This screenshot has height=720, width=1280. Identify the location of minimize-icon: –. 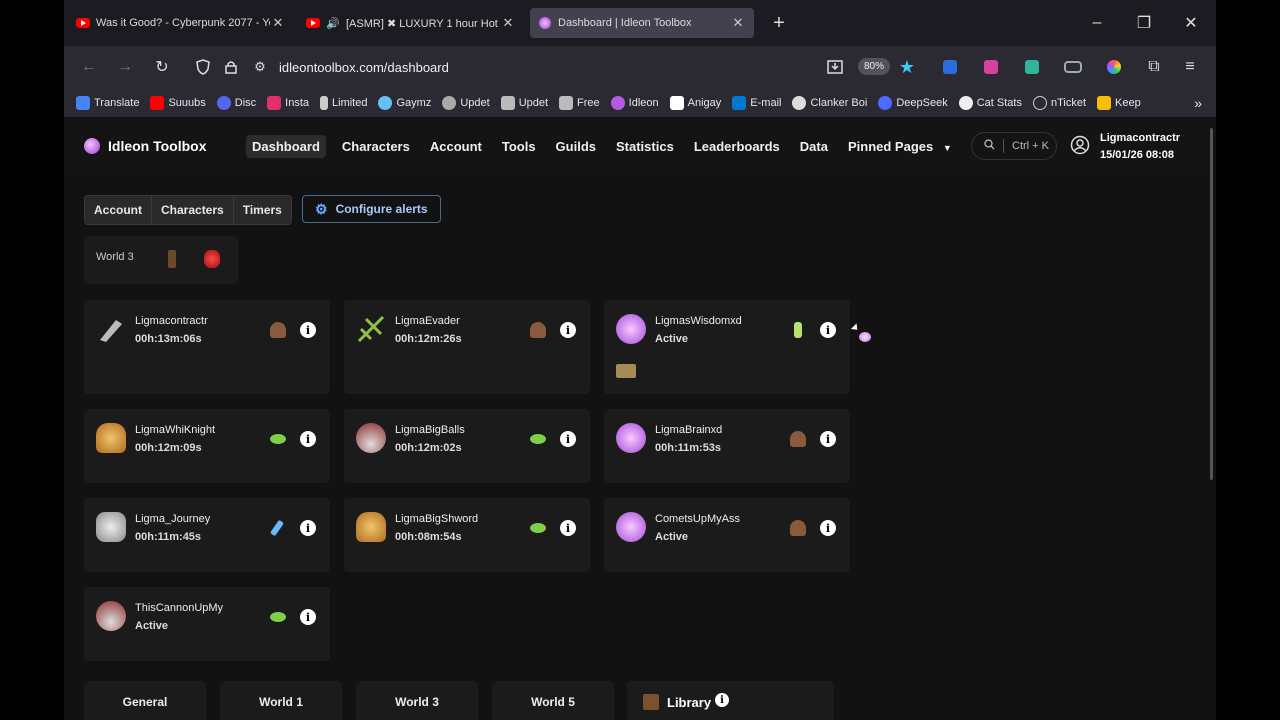
(1097, 23).